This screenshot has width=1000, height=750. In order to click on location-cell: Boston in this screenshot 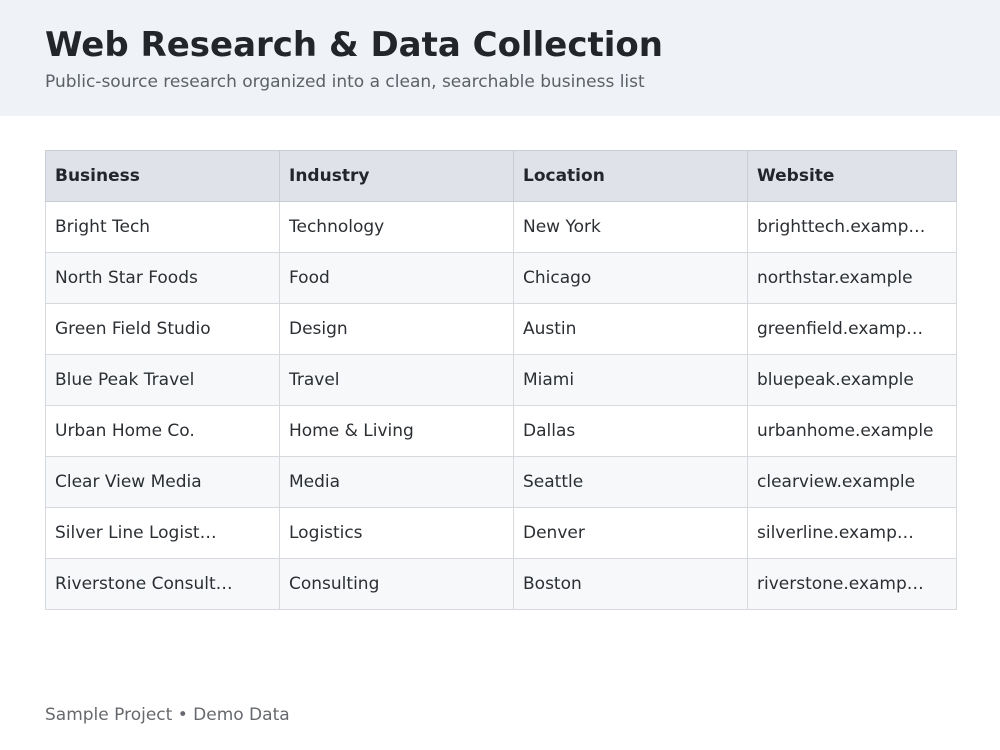, I will do `click(630, 584)`.